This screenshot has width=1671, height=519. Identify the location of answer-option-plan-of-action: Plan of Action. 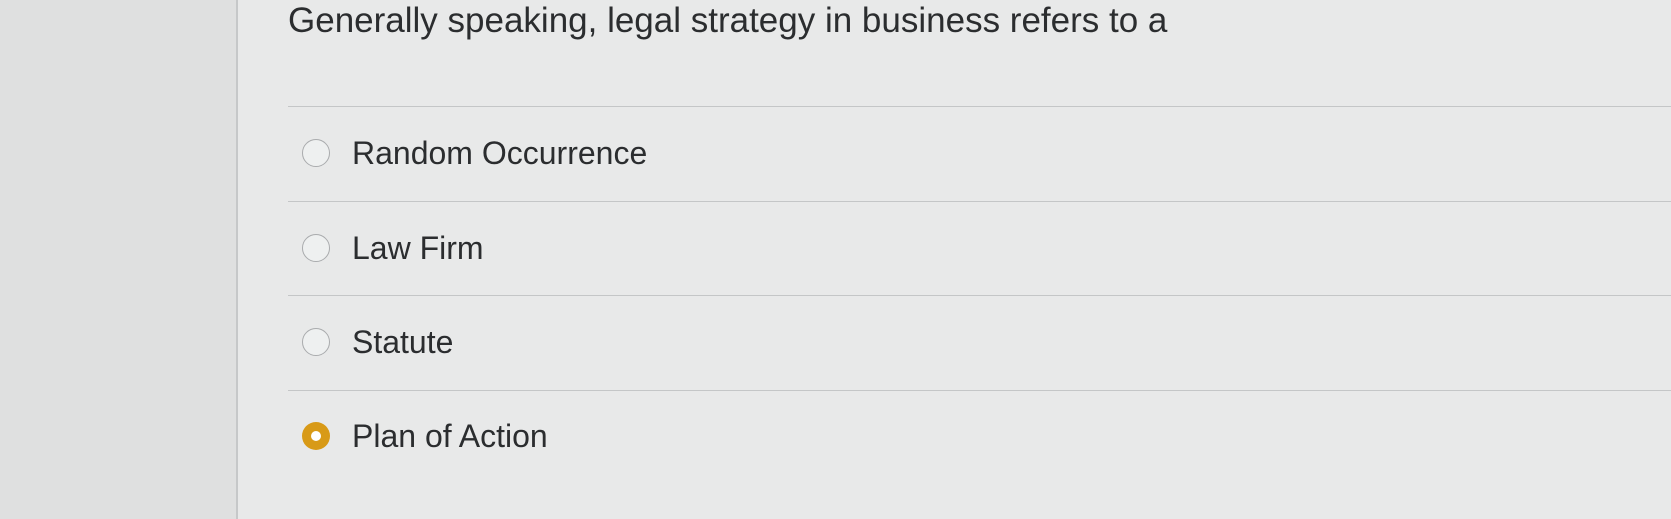
(979, 437).